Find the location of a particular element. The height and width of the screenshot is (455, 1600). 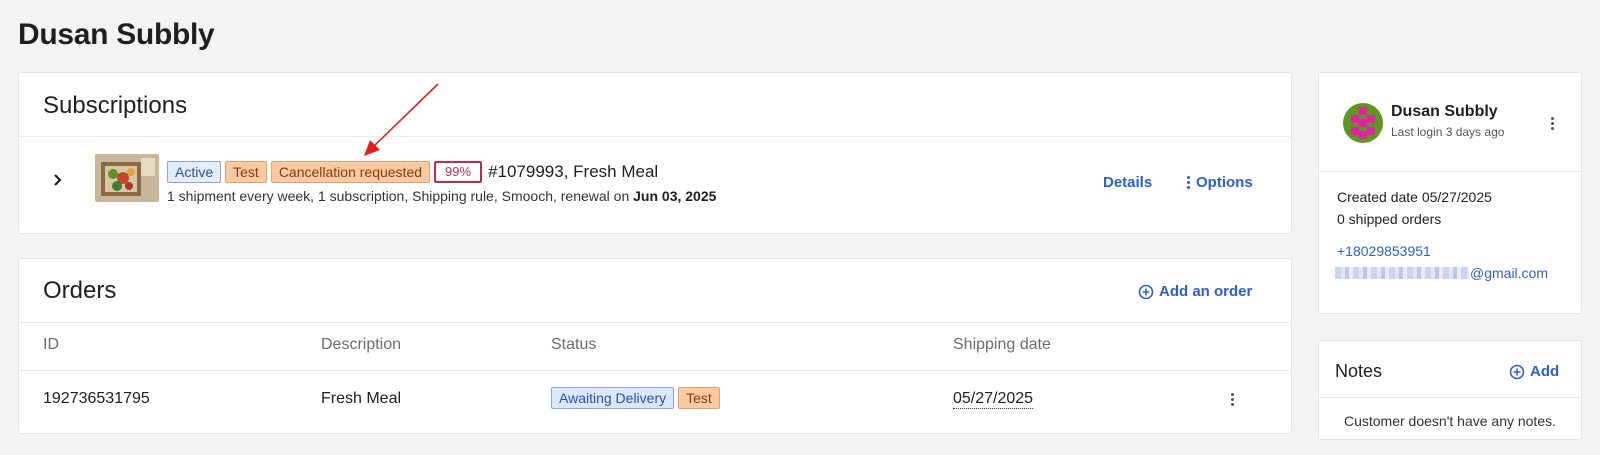

renewal-date: Jun 03, 2025 is located at coordinates (675, 196).